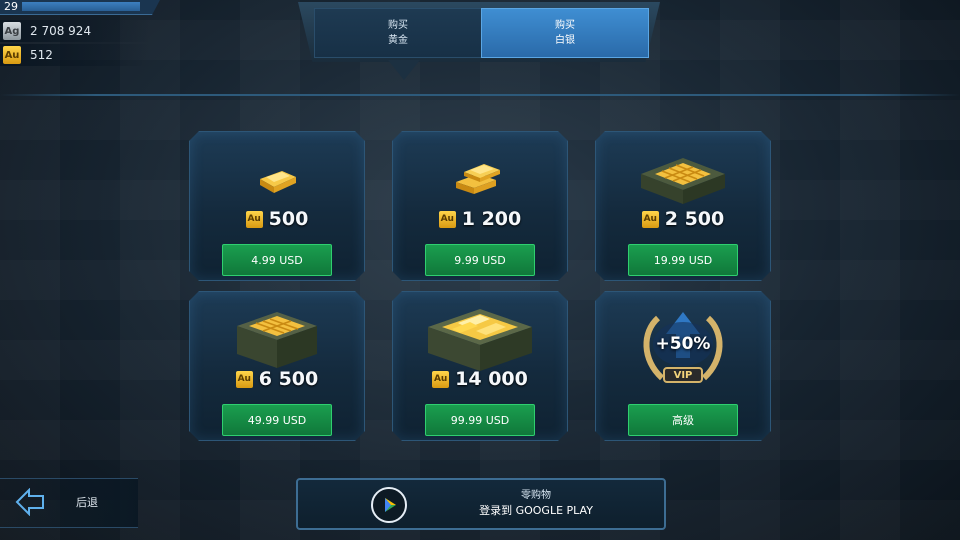 The height and width of the screenshot is (540, 960). I want to click on silver-icon: Ag, so click(12, 31).